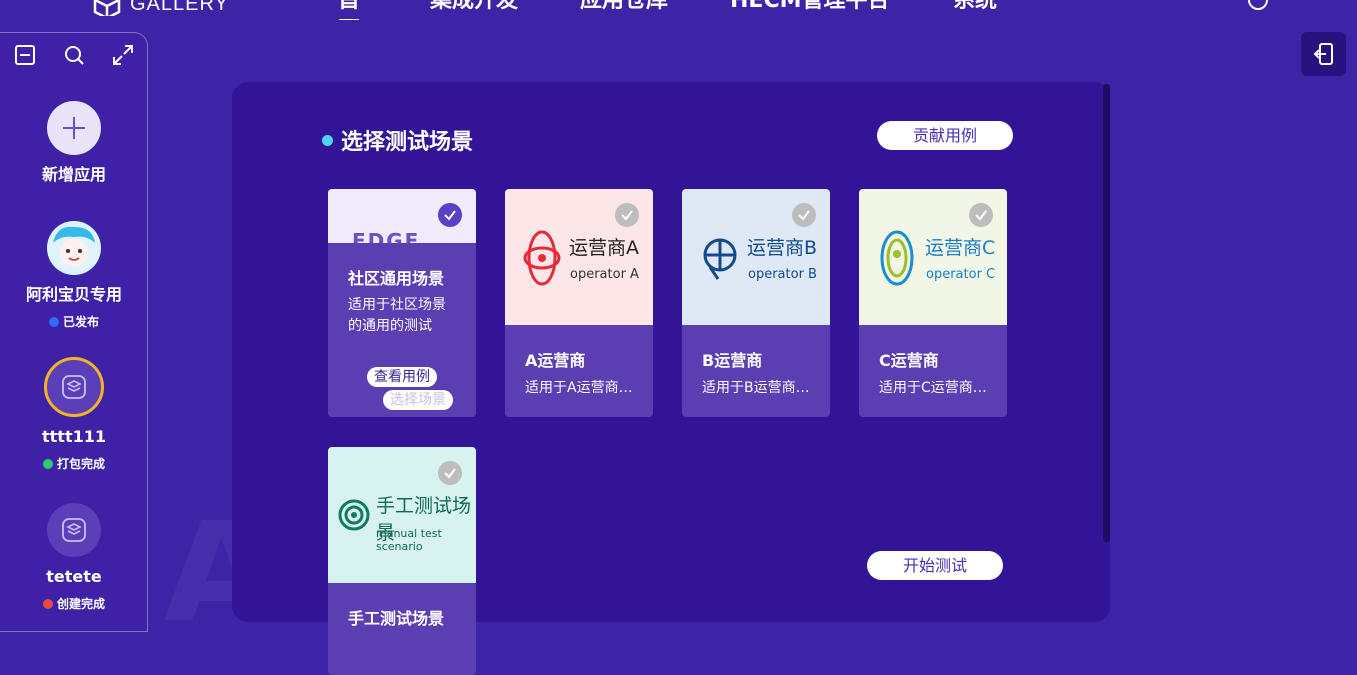 This screenshot has height=675, width=1357. What do you see at coordinates (407, 142) in the screenshot?
I see `section-title-text: 选择测试场景` at bounding box center [407, 142].